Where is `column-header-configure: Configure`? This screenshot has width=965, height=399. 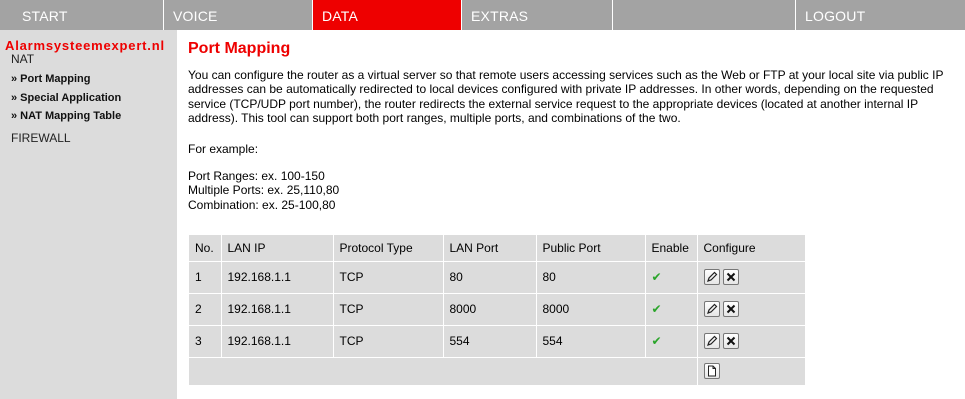
column-header-configure: Configure is located at coordinates (750, 248).